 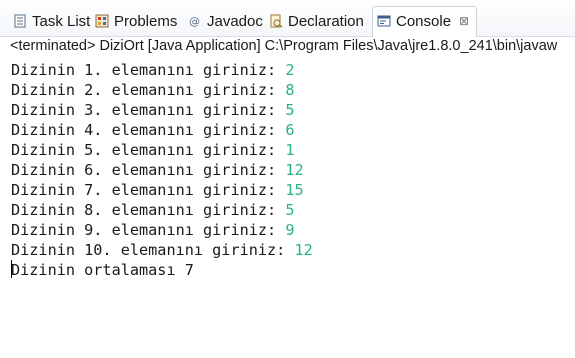 I want to click on console-user-input: 9, so click(x=290, y=230).